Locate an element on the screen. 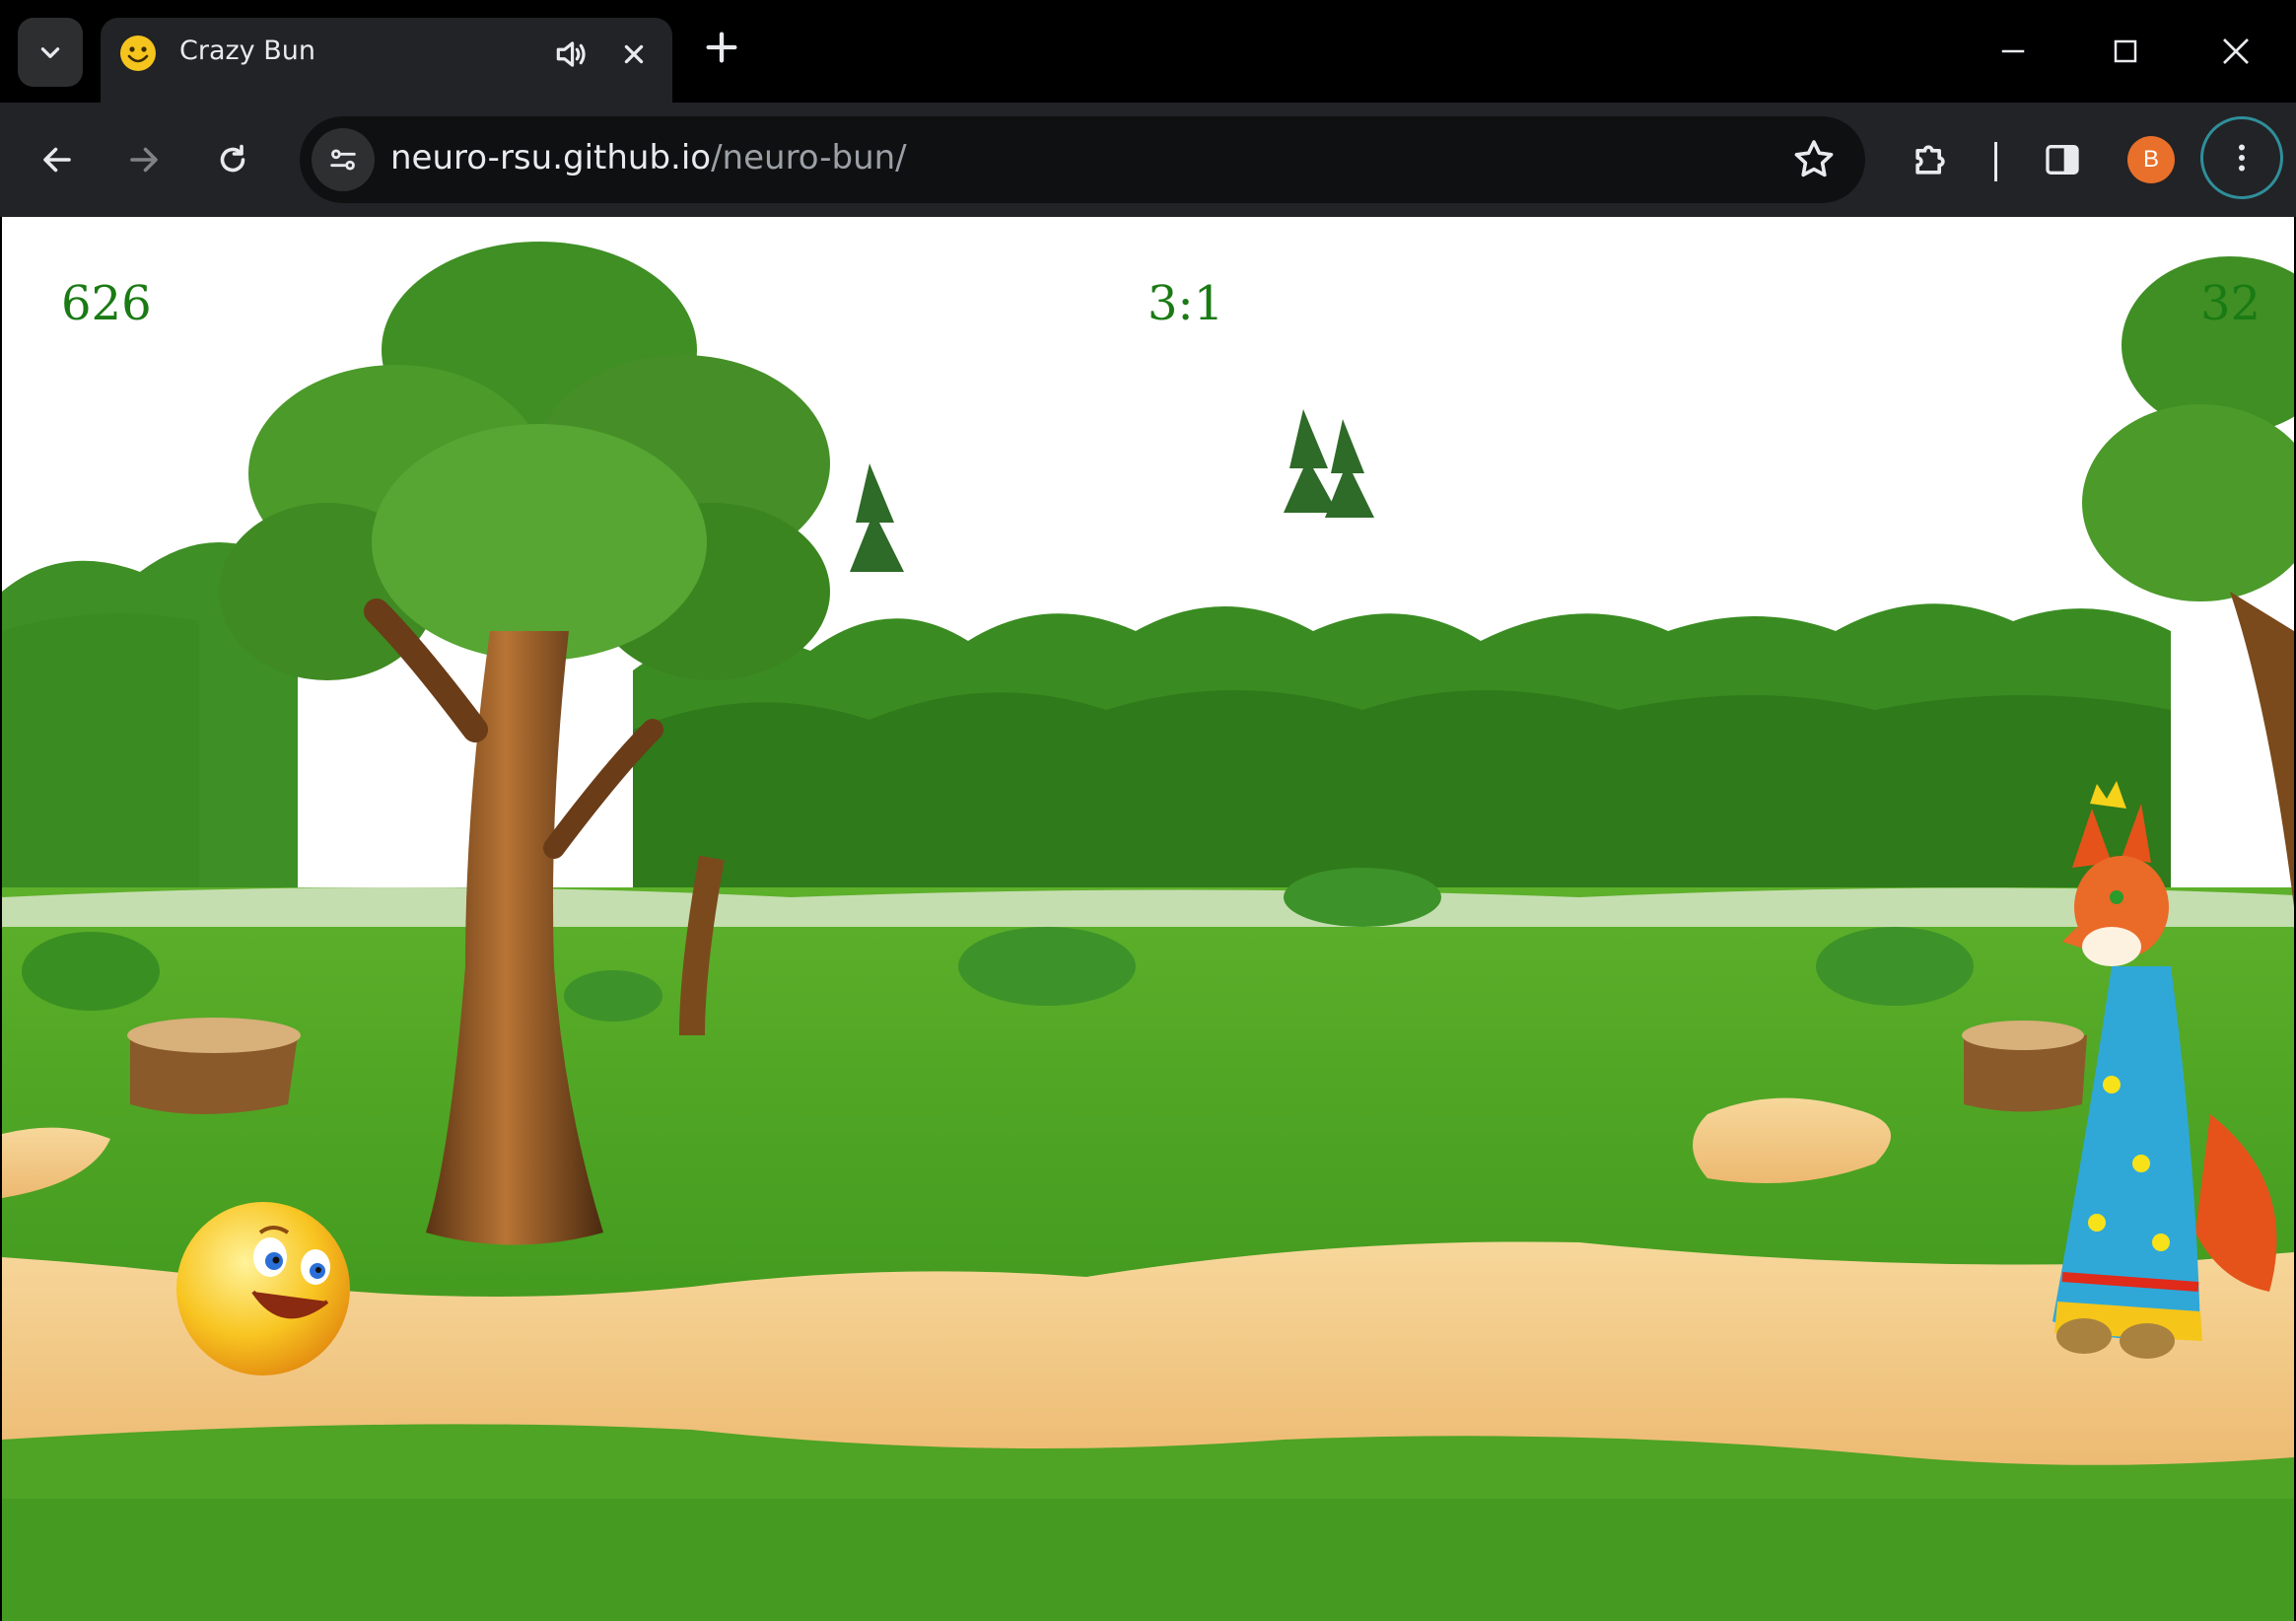 This screenshot has width=2296, height=1621. url-host: neuro-rsu.github.io is located at coordinates (551, 157).